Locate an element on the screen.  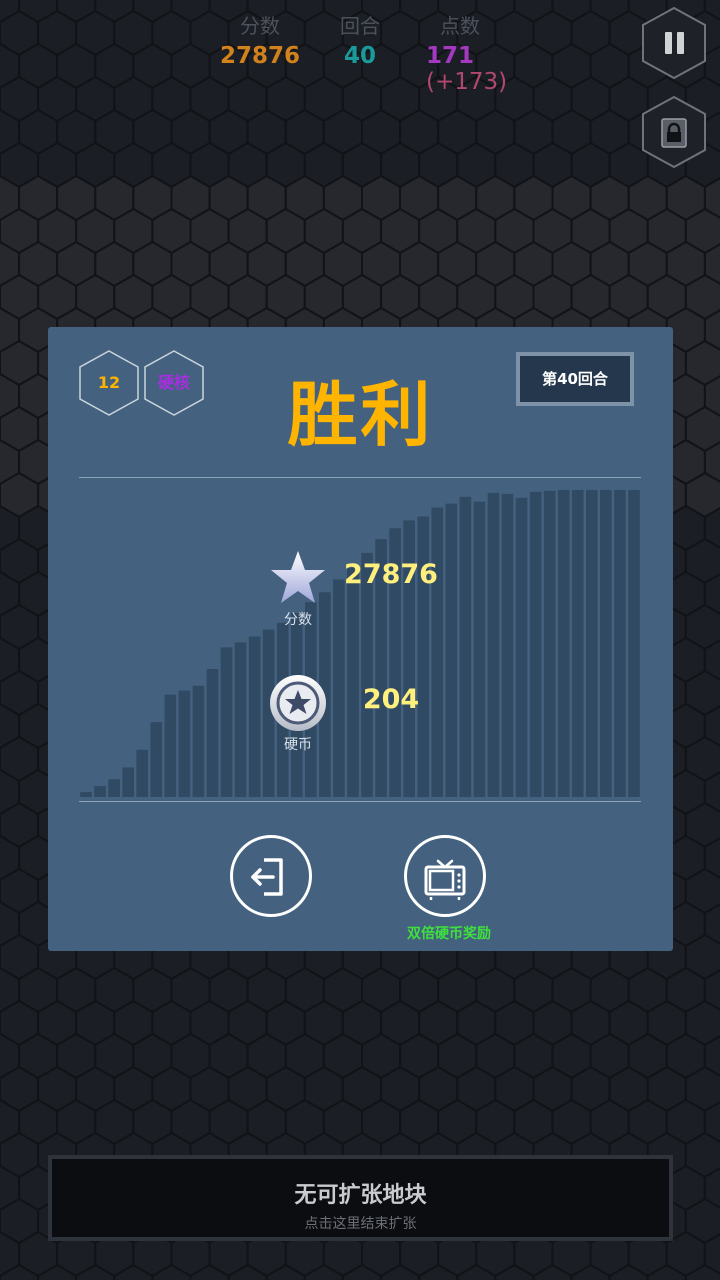
end-expansion-subtitle: 点击这里结束扩张 is located at coordinates (360, 1224).